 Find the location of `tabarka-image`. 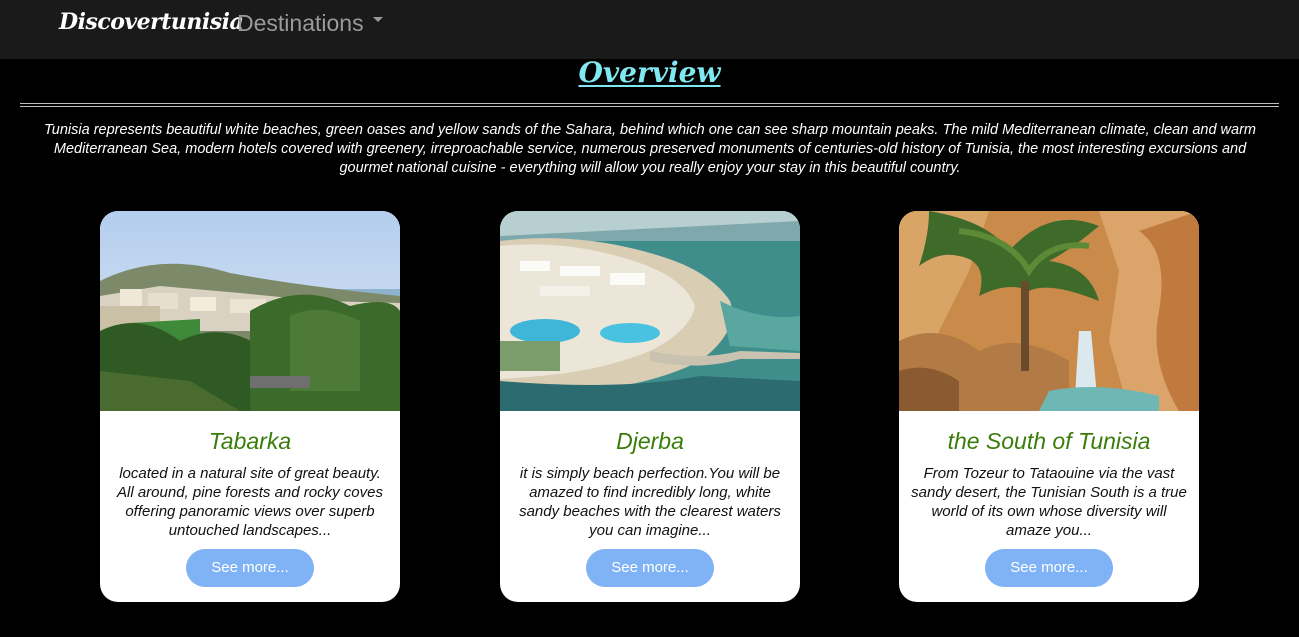

tabarka-image is located at coordinates (250, 311).